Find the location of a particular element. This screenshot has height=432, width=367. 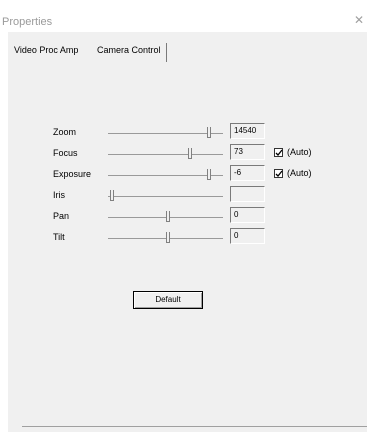

zoom-value-field: 14540 is located at coordinates (247, 131).